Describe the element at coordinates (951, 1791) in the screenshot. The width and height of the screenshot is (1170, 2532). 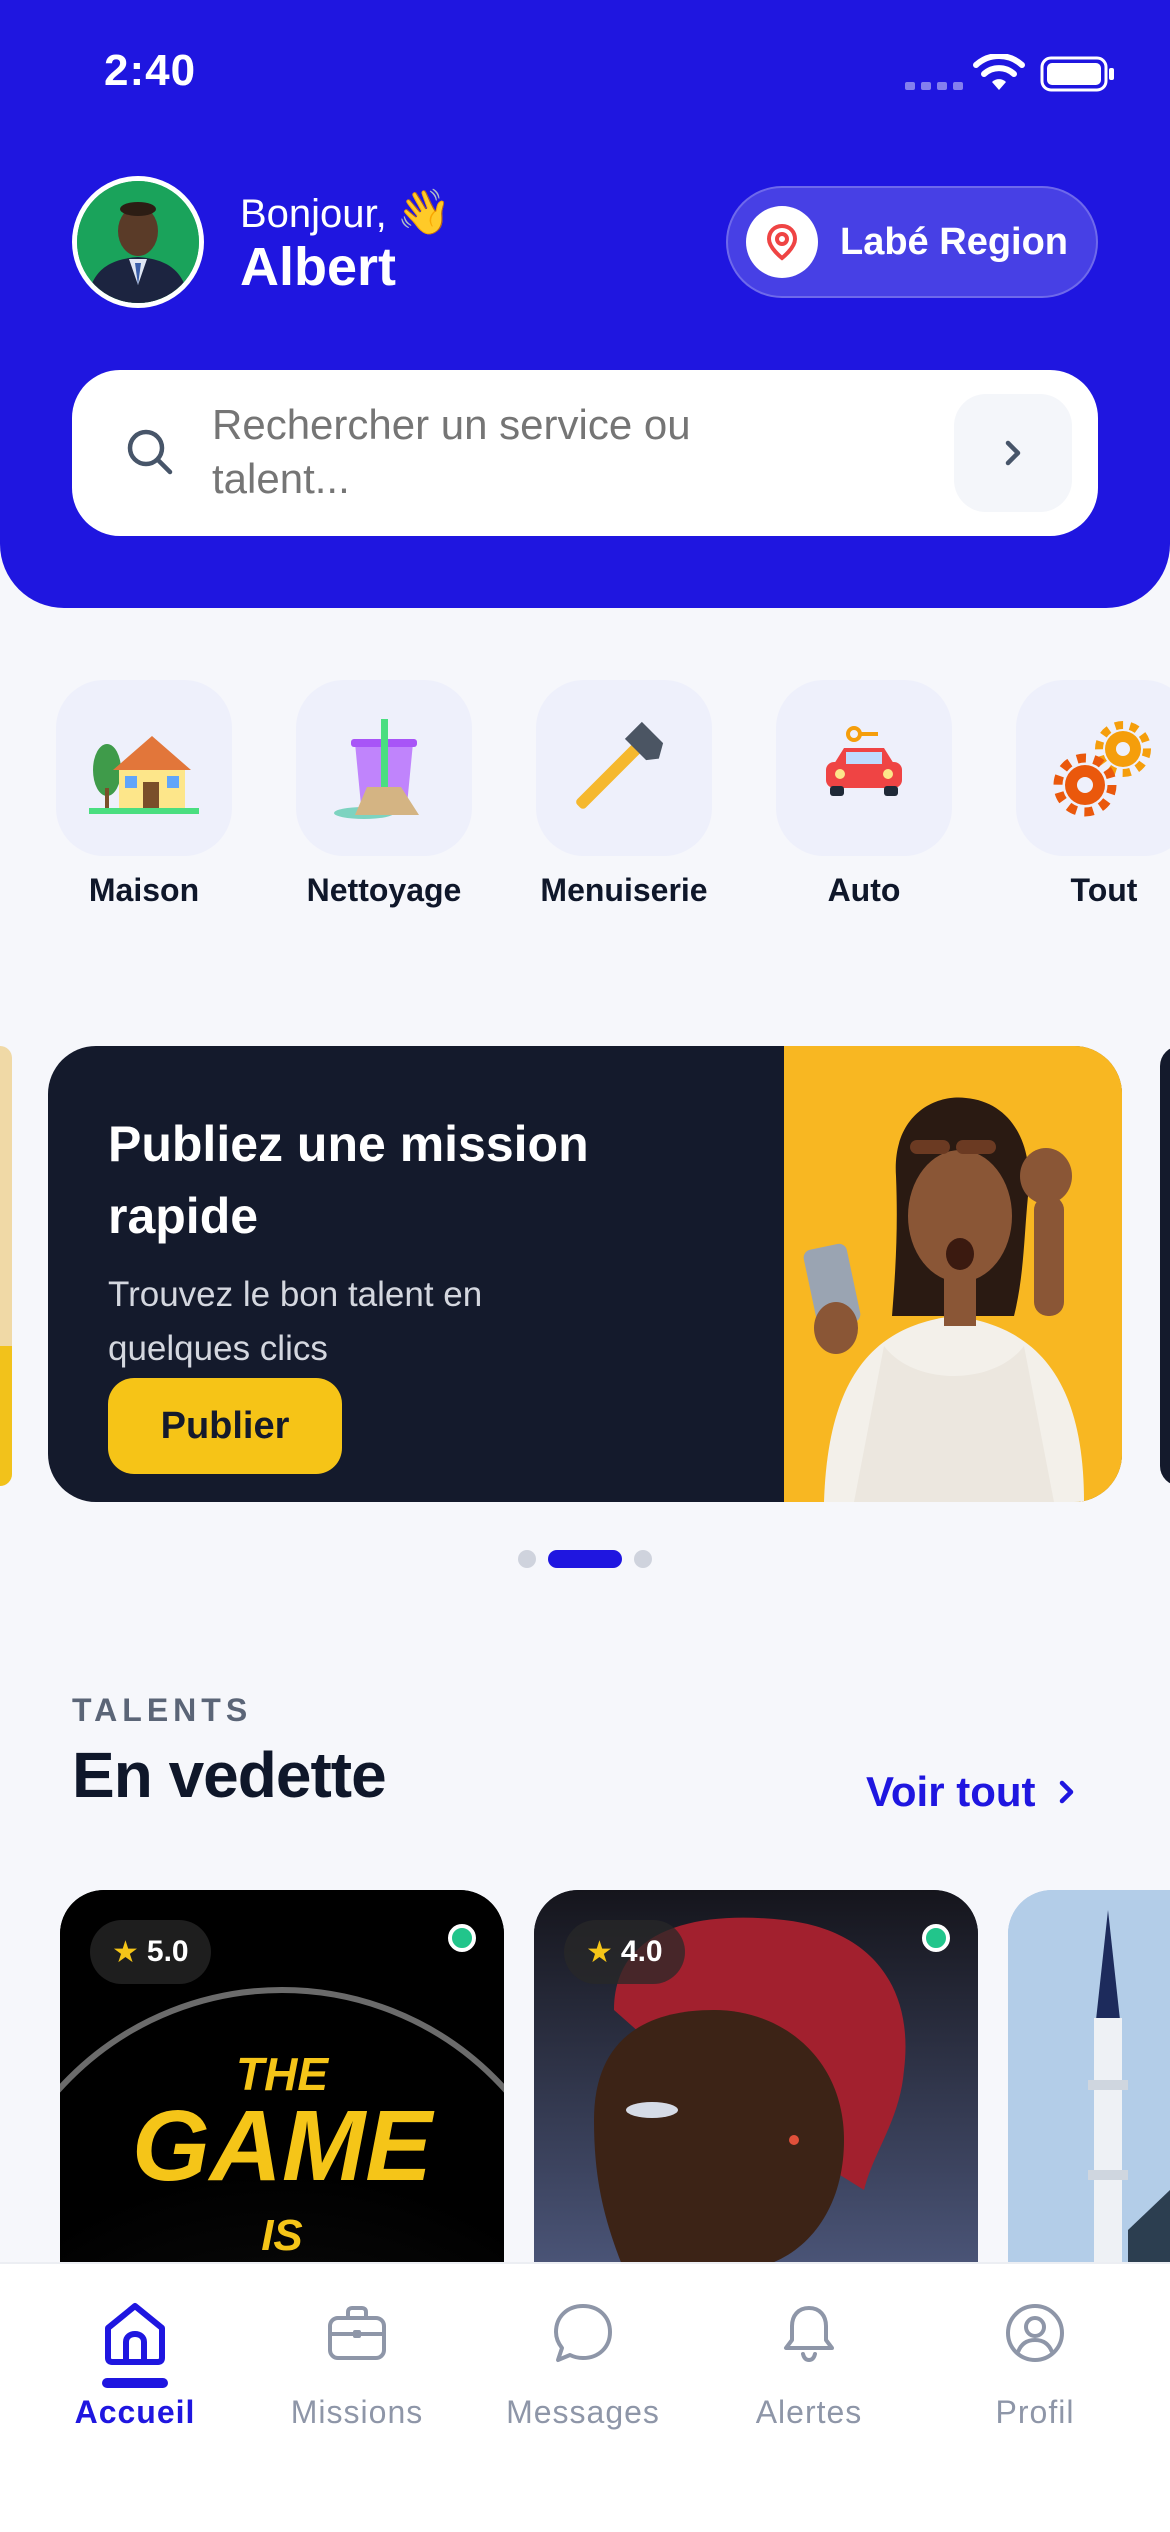
I see `see-all-label: Voir tout` at that location.